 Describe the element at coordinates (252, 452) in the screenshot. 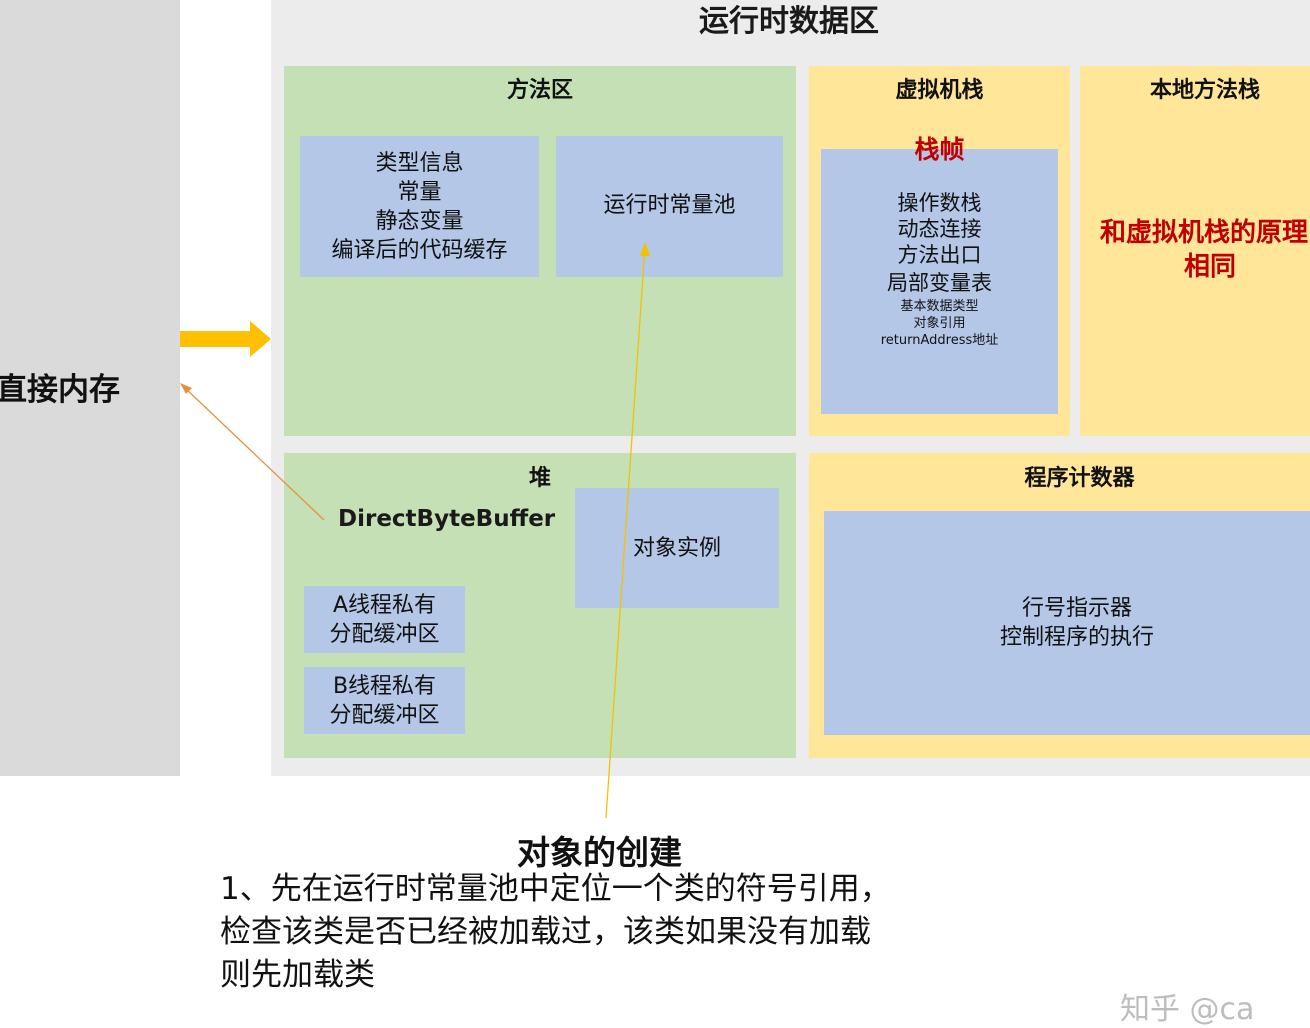

I see `direct-byte-buffer-pointer` at that location.